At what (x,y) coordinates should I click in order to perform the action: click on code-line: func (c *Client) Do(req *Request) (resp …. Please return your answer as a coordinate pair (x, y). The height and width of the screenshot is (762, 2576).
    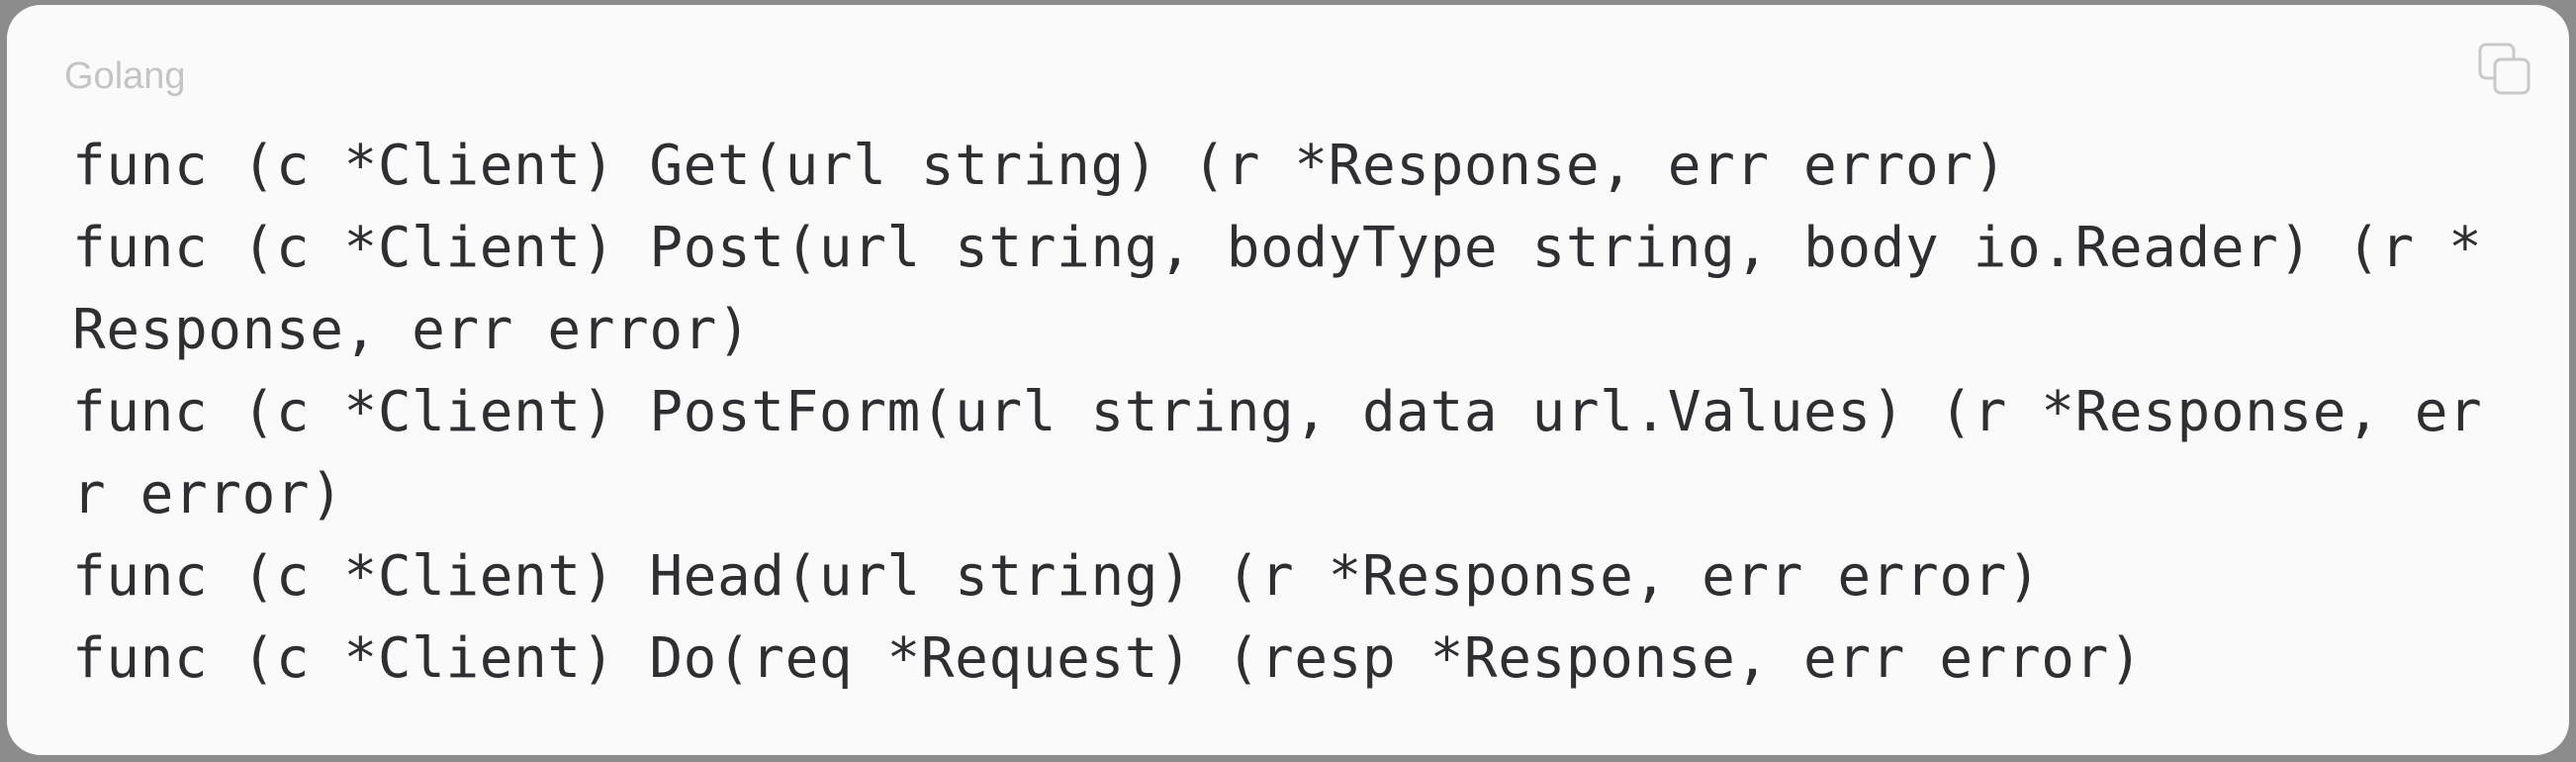
    Looking at the image, I should click on (1108, 658).